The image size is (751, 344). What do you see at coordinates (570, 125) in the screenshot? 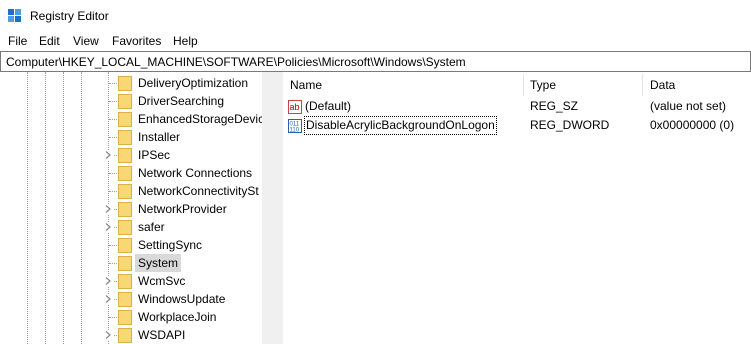
I see `value-type: REG_DWORD` at bounding box center [570, 125].